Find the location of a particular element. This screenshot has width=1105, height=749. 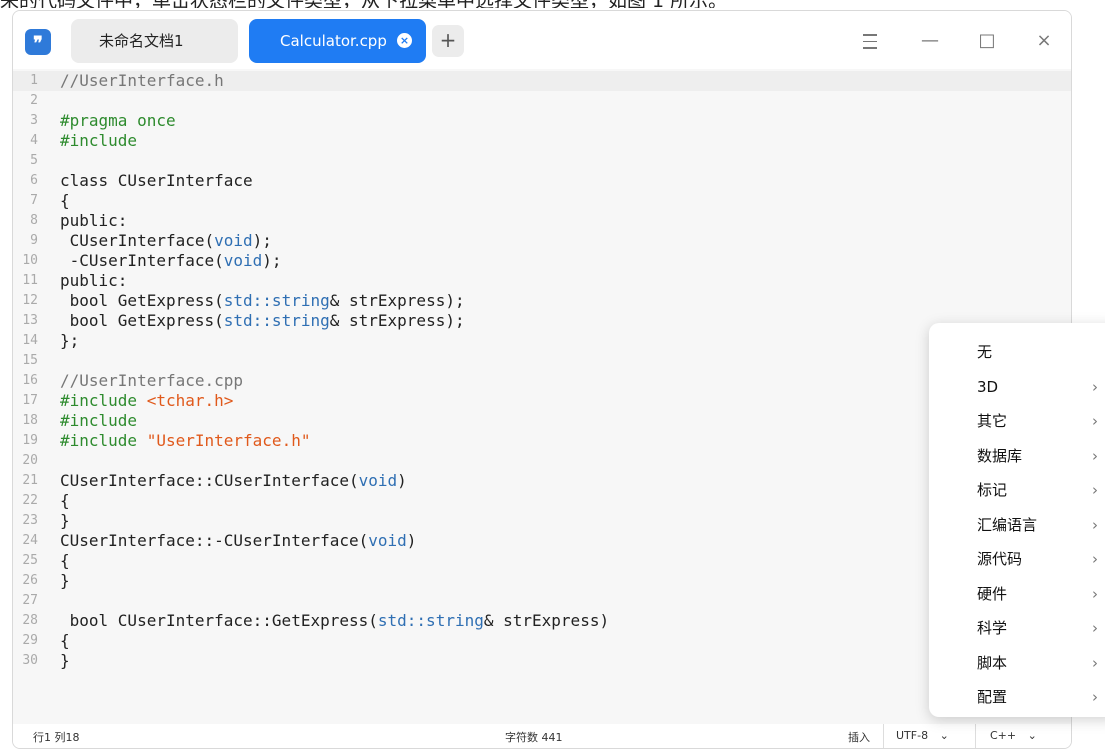

code-line: 24 CUserInterface::-CUserInterface(void) is located at coordinates (542, 541).